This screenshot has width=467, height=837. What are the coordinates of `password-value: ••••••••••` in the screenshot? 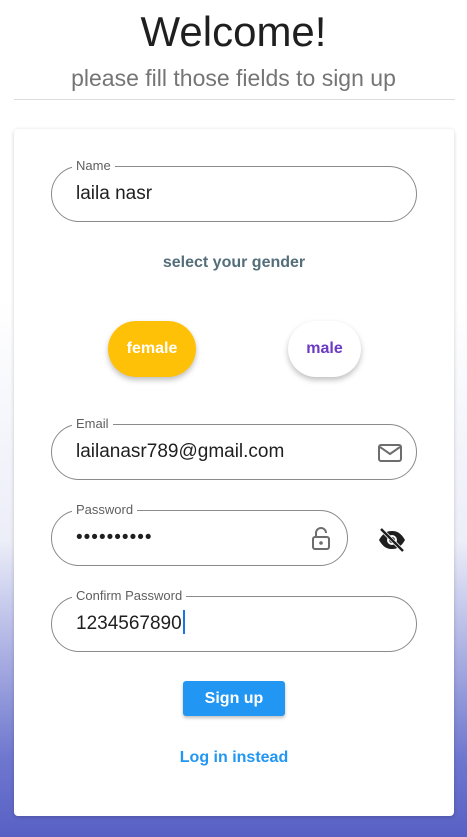 It's located at (114, 537).